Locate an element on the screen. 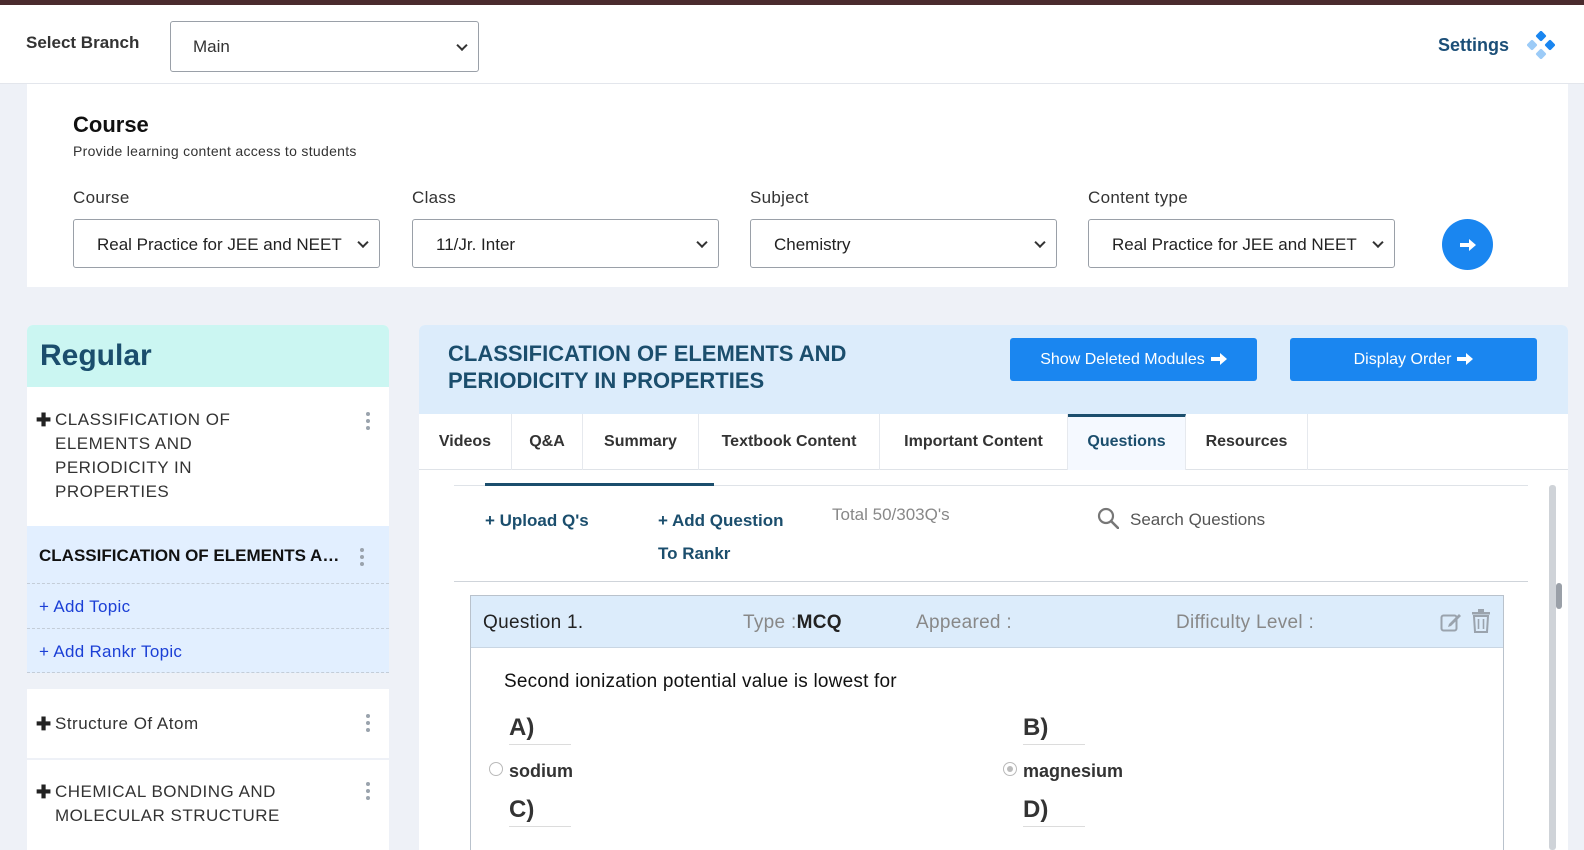 Image resolution: width=1584 pixels, height=850 pixels. content-type-select-value: Real Practice for JEE and NEET is located at coordinates (1234, 244).